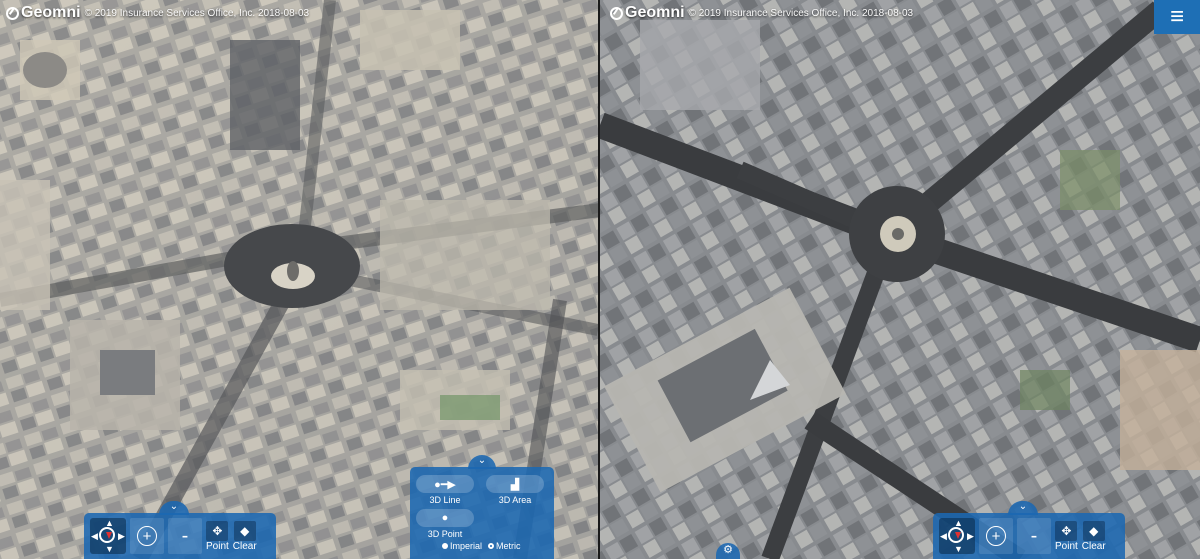 Image resolution: width=1200 pixels, height=559 pixels. I want to click on metric-radio, so click(491, 546).